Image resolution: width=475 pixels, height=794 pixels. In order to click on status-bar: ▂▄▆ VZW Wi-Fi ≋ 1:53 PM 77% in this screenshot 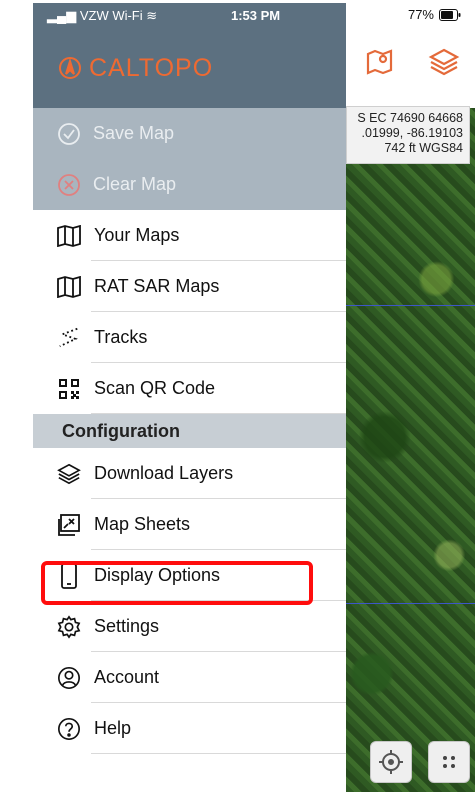, I will do `click(254, 15)`.